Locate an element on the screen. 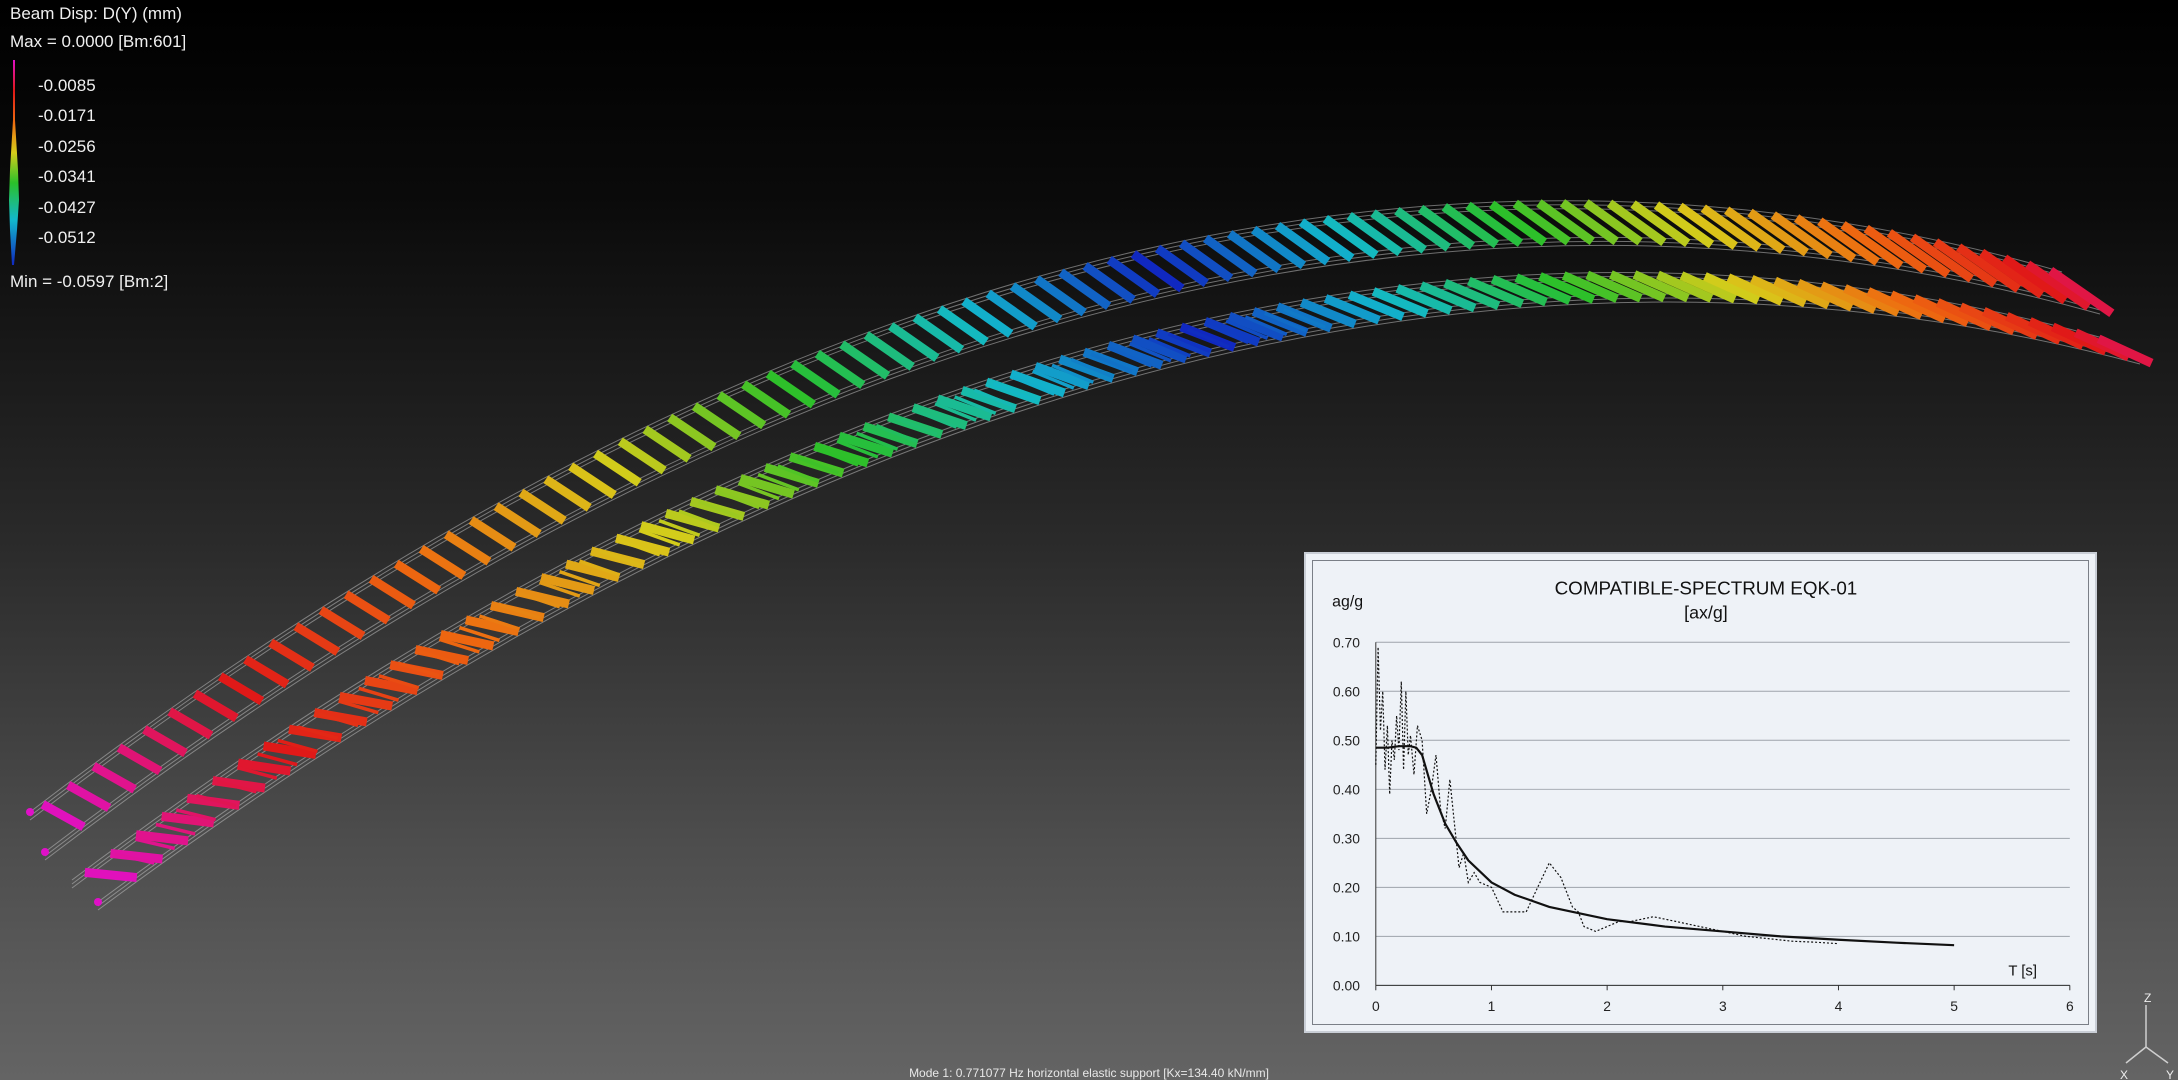 The image size is (2178, 1080). axis-y-label: Y is located at coordinates (2170, 1074).